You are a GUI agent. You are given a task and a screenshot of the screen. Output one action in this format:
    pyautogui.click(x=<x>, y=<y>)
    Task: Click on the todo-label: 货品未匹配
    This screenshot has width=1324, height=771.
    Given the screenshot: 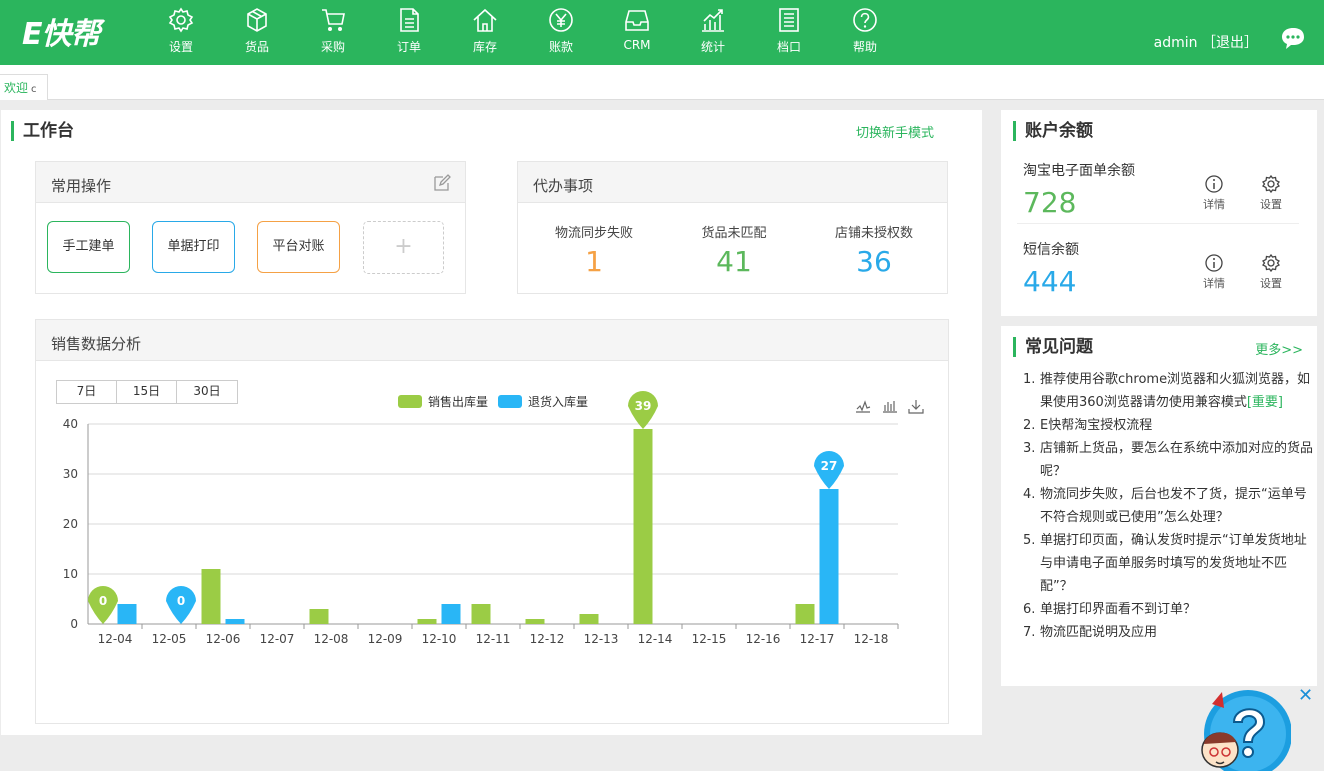 What is the action you would take?
    pyautogui.click(x=734, y=233)
    